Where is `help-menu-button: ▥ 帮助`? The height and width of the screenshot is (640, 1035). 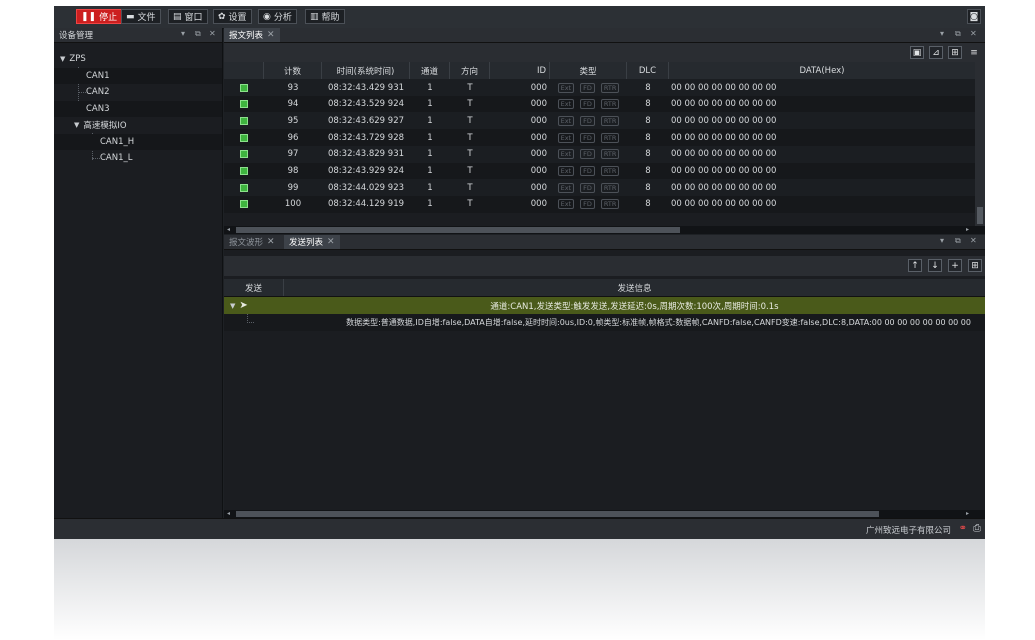 help-menu-button: ▥ 帮助 is located at coordinates (325, 16).